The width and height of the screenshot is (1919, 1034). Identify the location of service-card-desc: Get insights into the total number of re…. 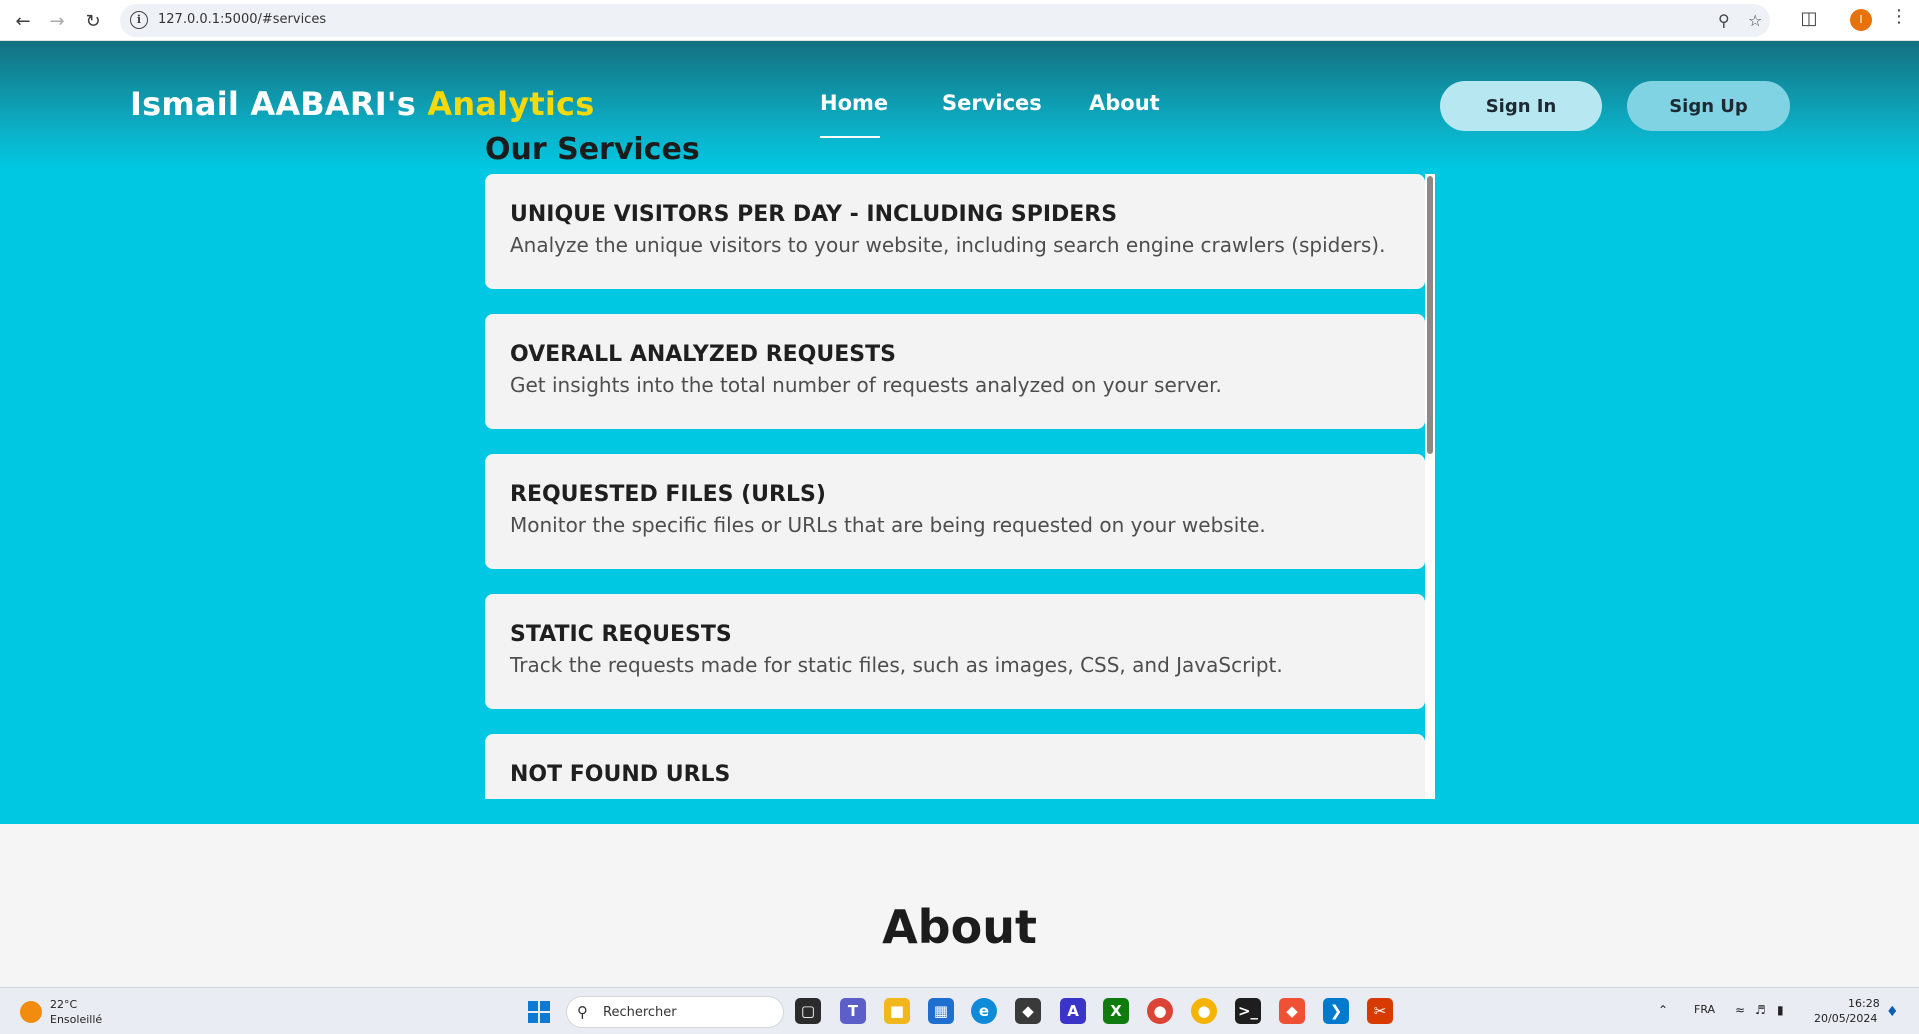
(866, 385).